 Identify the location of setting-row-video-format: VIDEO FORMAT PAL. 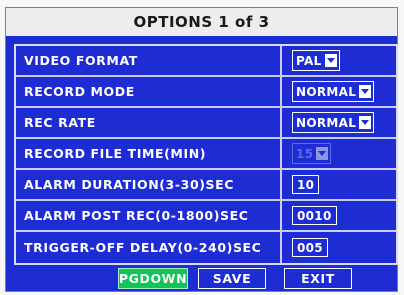
(206, 61).